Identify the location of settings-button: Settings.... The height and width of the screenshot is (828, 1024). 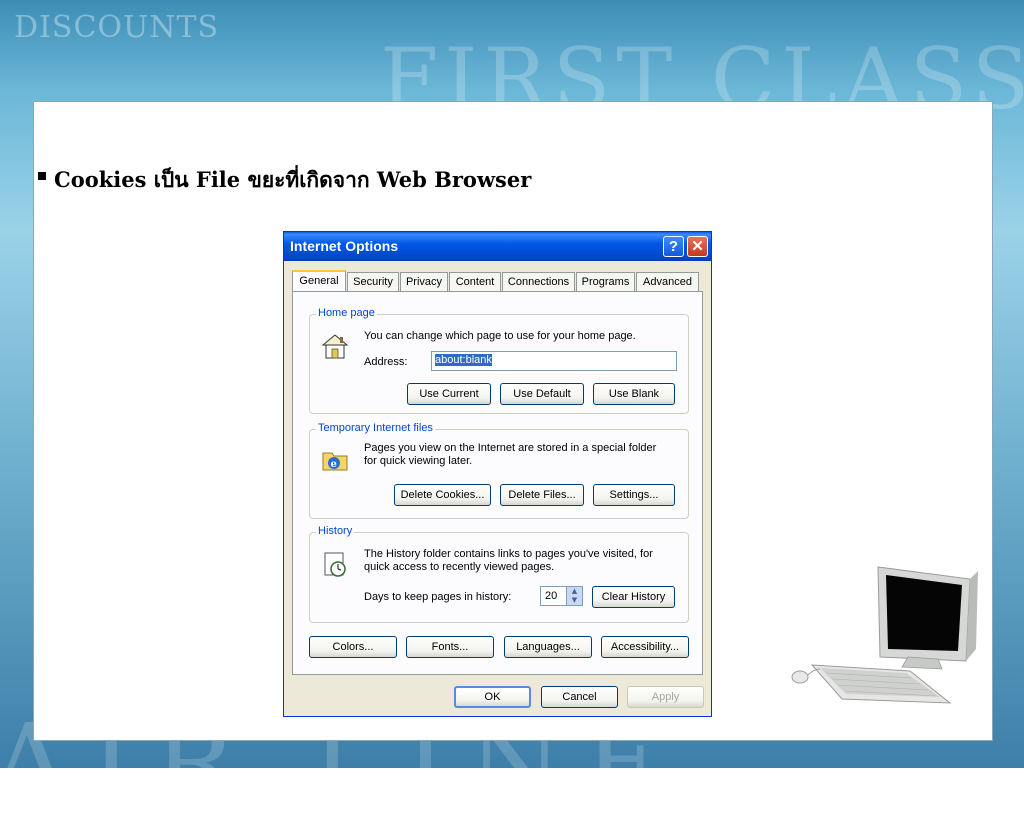
(634, 495).